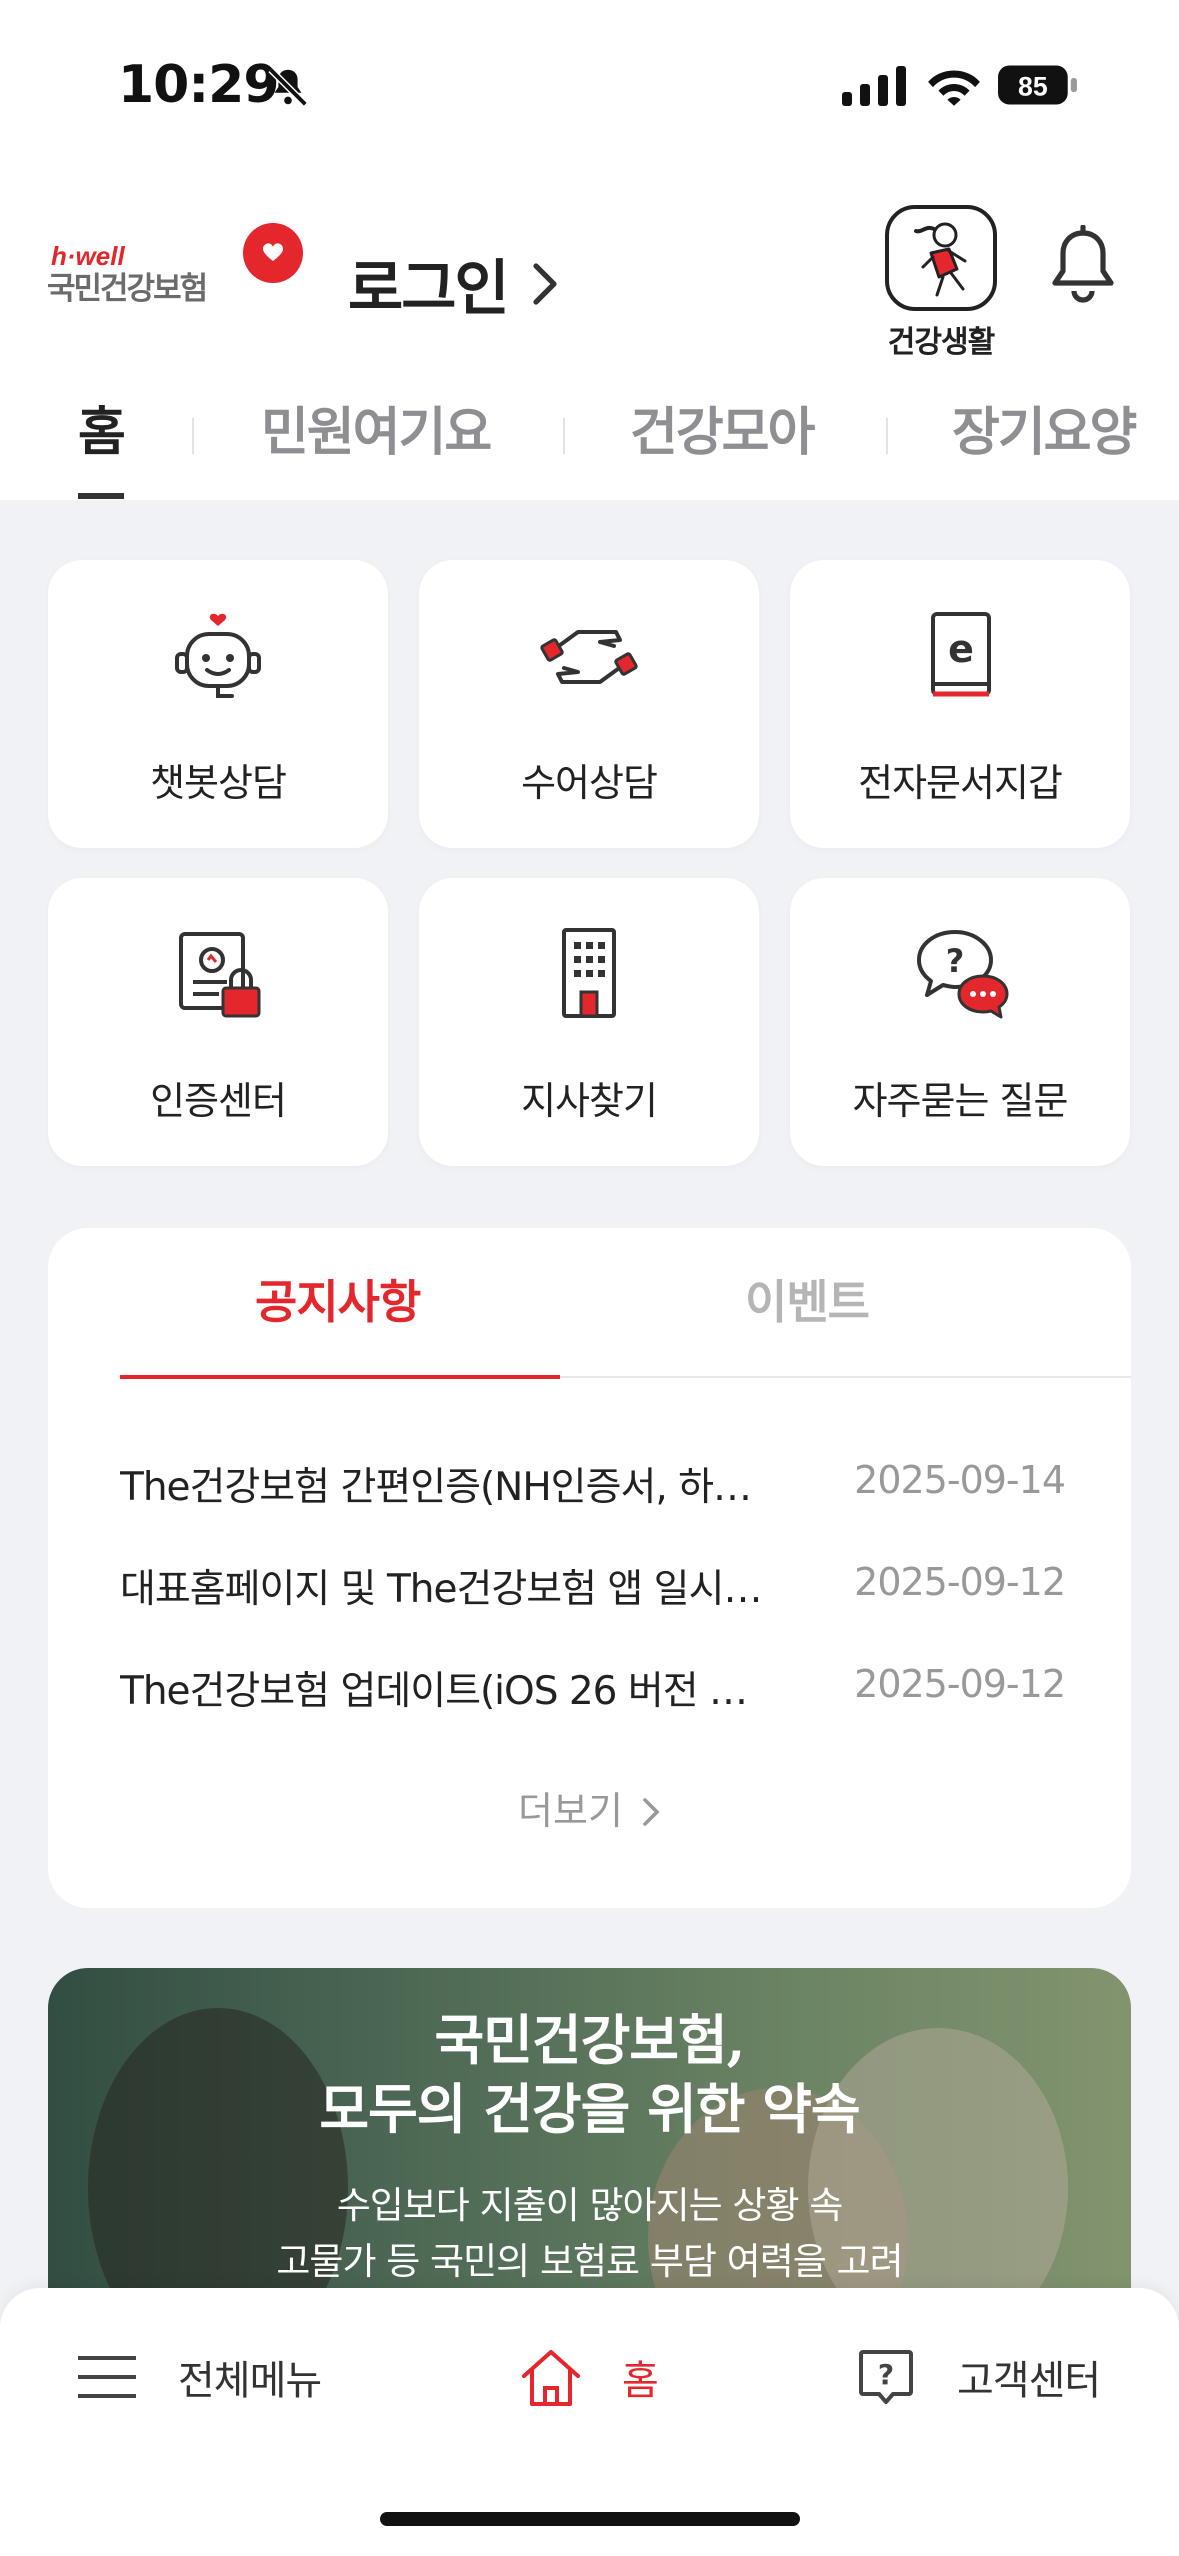 The height and width of the screenshot is (2556, 1179). Describe the element at coordinates (102, 427) in the screenshot. I see `tab-home: 홈` at that location.